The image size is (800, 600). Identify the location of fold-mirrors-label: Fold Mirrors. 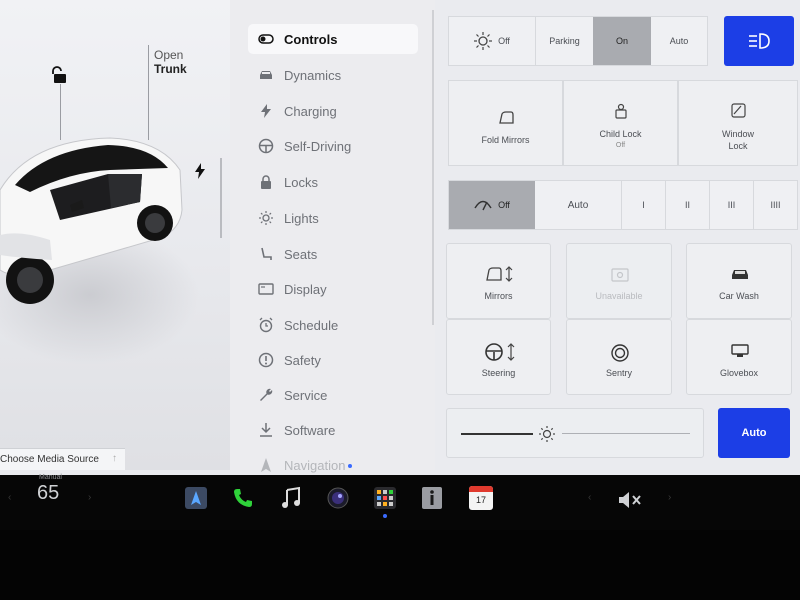
(505, 140).